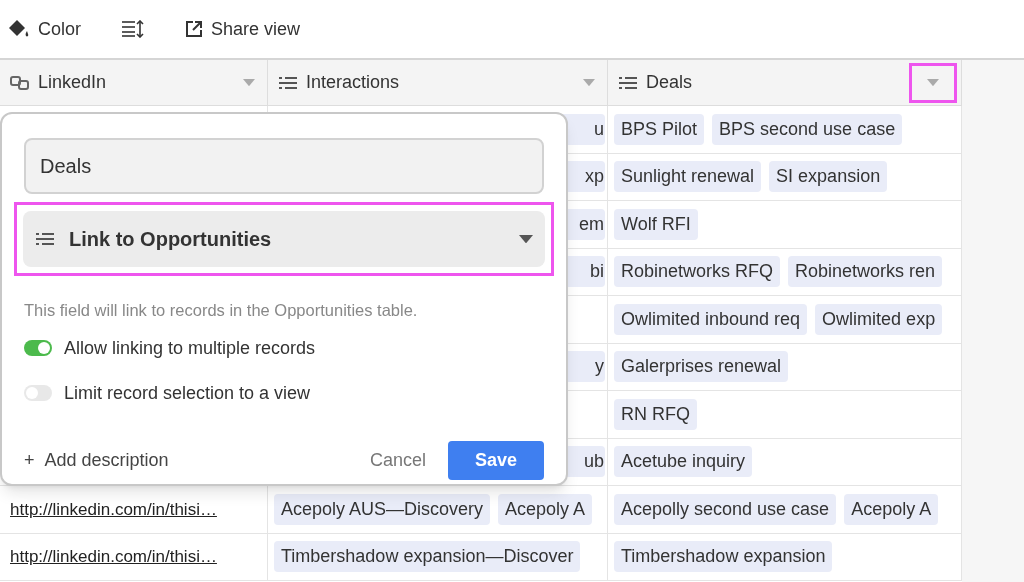  What do you see at coordinates (194, 29) in the screenshot?
I see `share-icon` at bounding box center [194, 29].